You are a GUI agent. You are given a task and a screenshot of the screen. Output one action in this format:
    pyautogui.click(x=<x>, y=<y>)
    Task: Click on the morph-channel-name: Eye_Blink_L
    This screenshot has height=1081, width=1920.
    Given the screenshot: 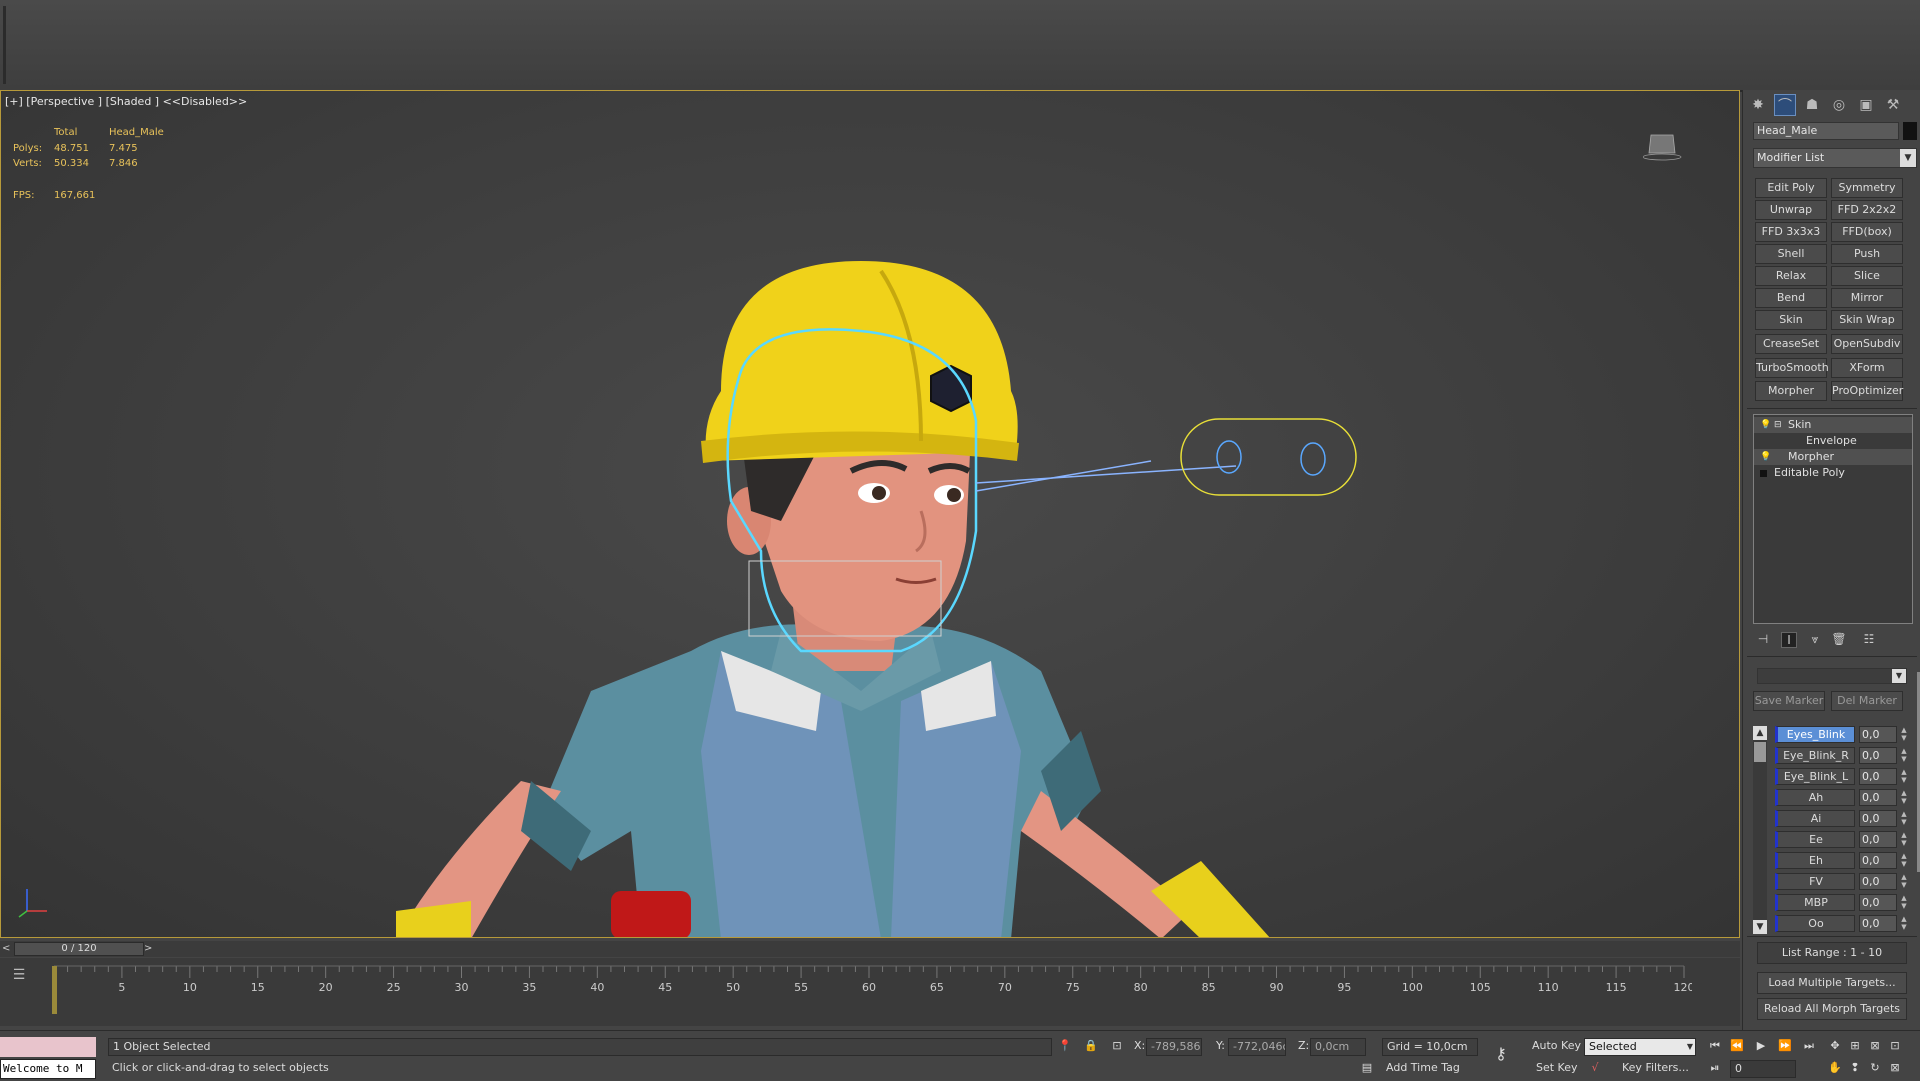 What is the action you would take?
    pyautogui.click(x=1815, y=776)
    